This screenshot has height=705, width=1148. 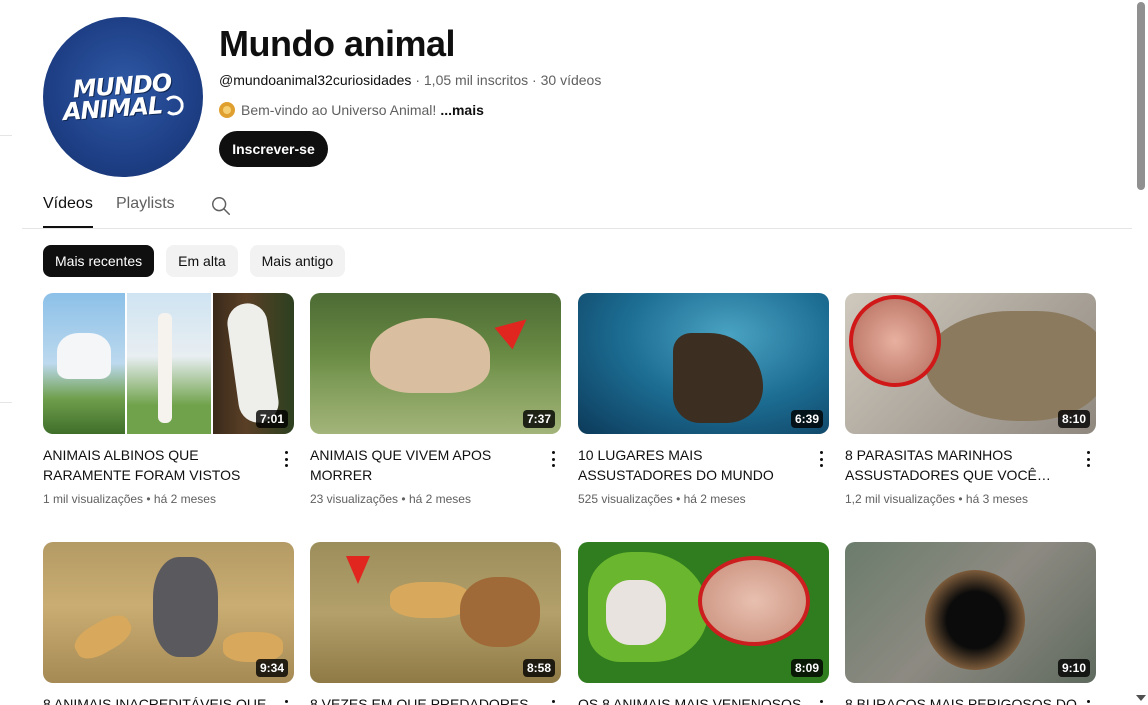 I want to click on video-thumbnail: 8:10, so click(x=970, y=363).